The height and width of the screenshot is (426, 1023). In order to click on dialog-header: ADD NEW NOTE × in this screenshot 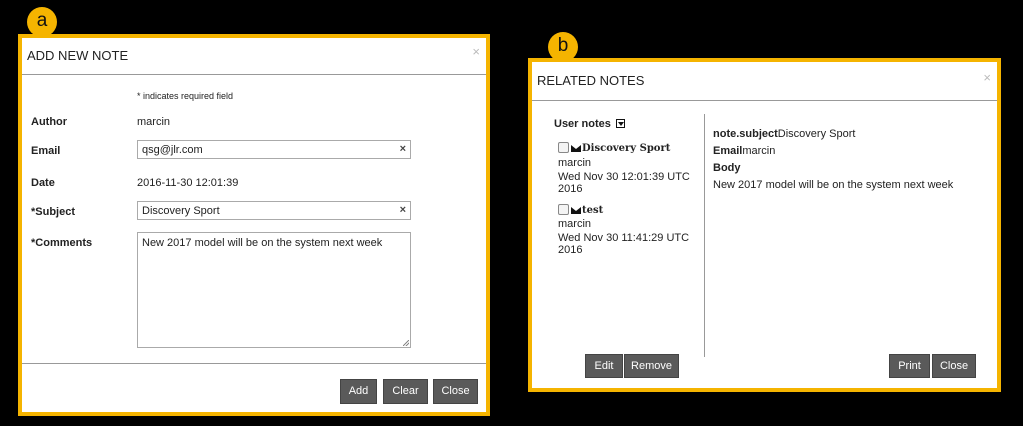, I will do `click(254, 56)`.